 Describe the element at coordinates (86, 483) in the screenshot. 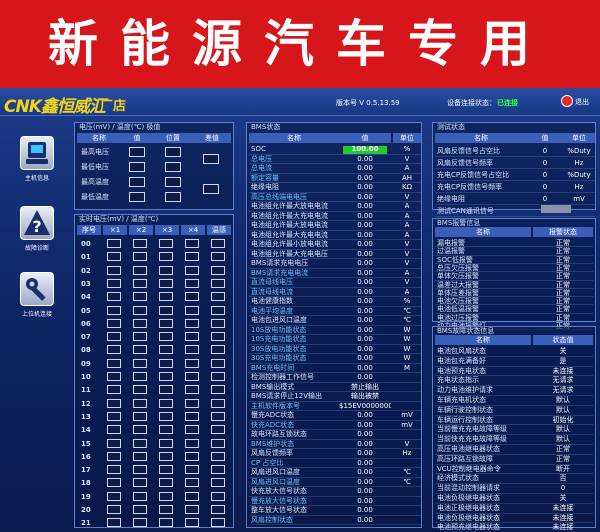

I see `cell-row-index: 18` at that location.